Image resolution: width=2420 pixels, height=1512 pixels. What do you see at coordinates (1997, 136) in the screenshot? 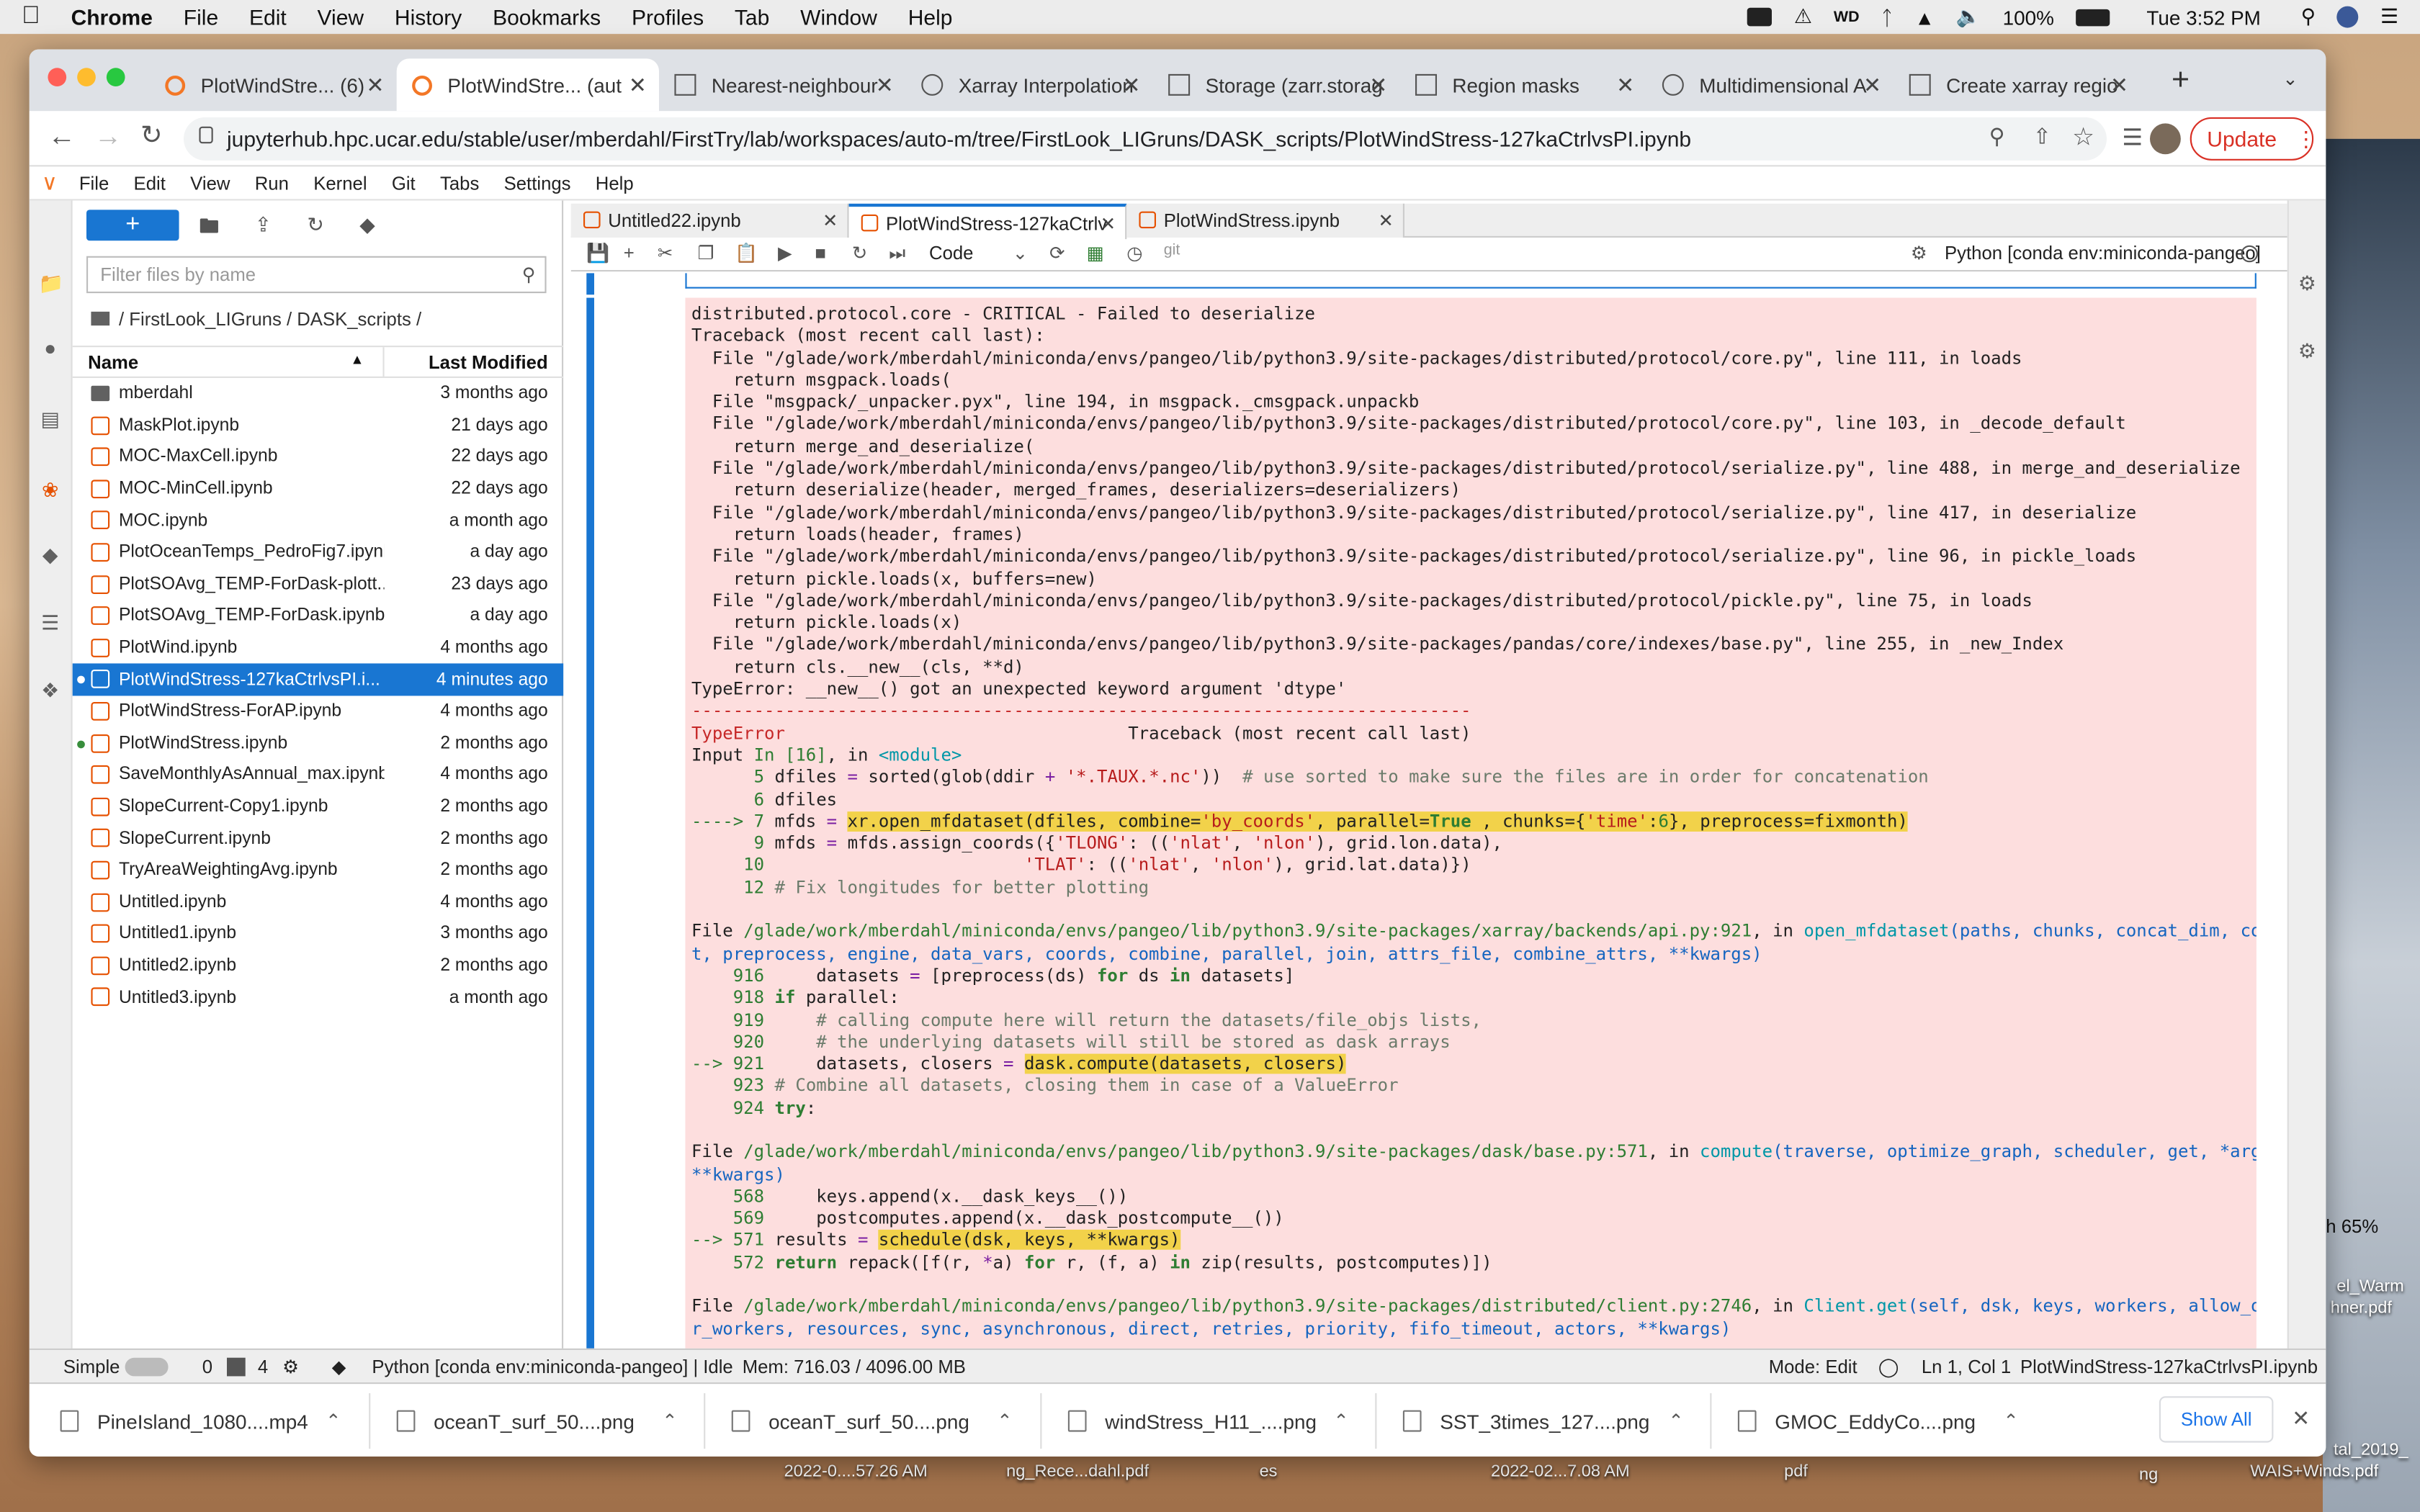
I see `search-icon: ⚲` at bounding box center [1997, 136].